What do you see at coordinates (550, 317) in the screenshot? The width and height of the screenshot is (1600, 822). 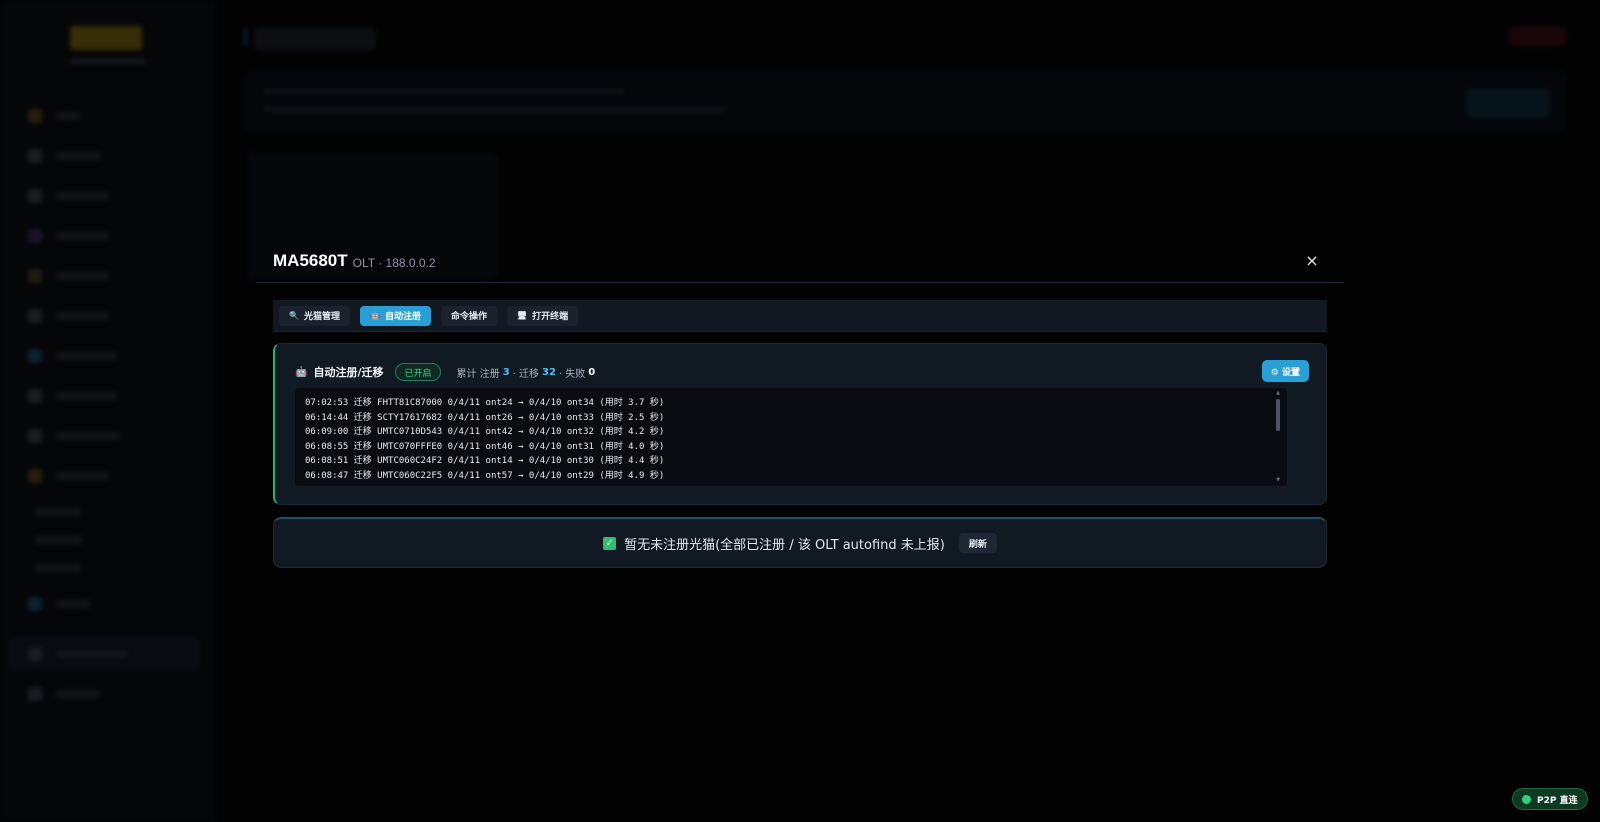 I see `tab-label: 打开终端` at bounding box center [550, 317].